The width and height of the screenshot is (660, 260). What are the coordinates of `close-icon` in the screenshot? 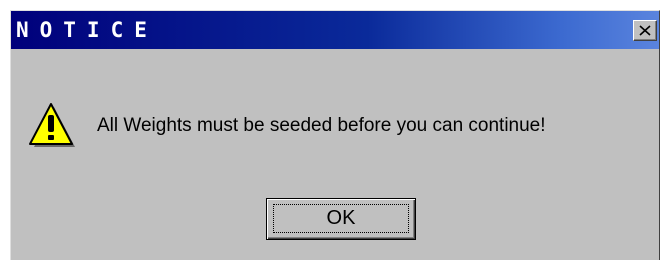 It's located at (645, 30).